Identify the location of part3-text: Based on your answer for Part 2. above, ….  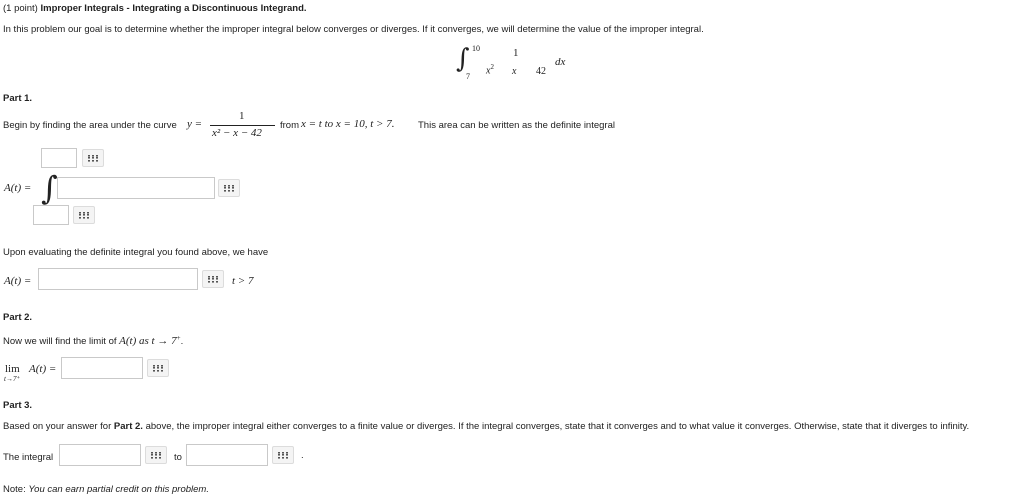
(486, 426).